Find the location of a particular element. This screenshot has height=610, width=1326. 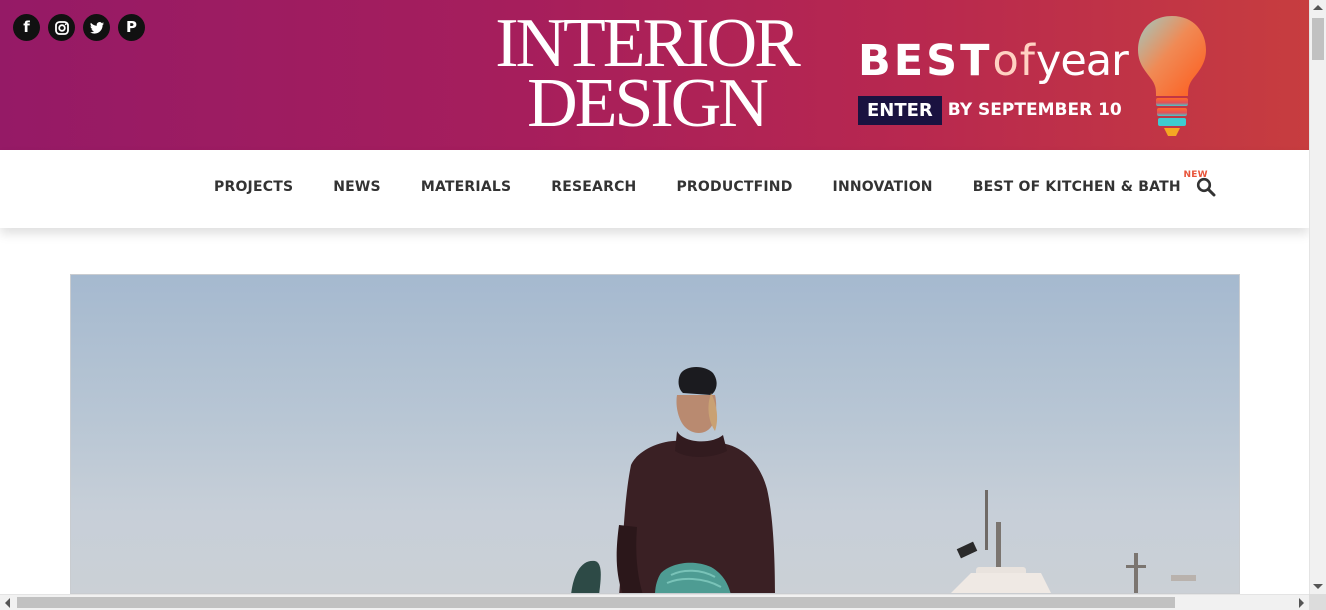

person-figure is located at coordinates (673, 480).